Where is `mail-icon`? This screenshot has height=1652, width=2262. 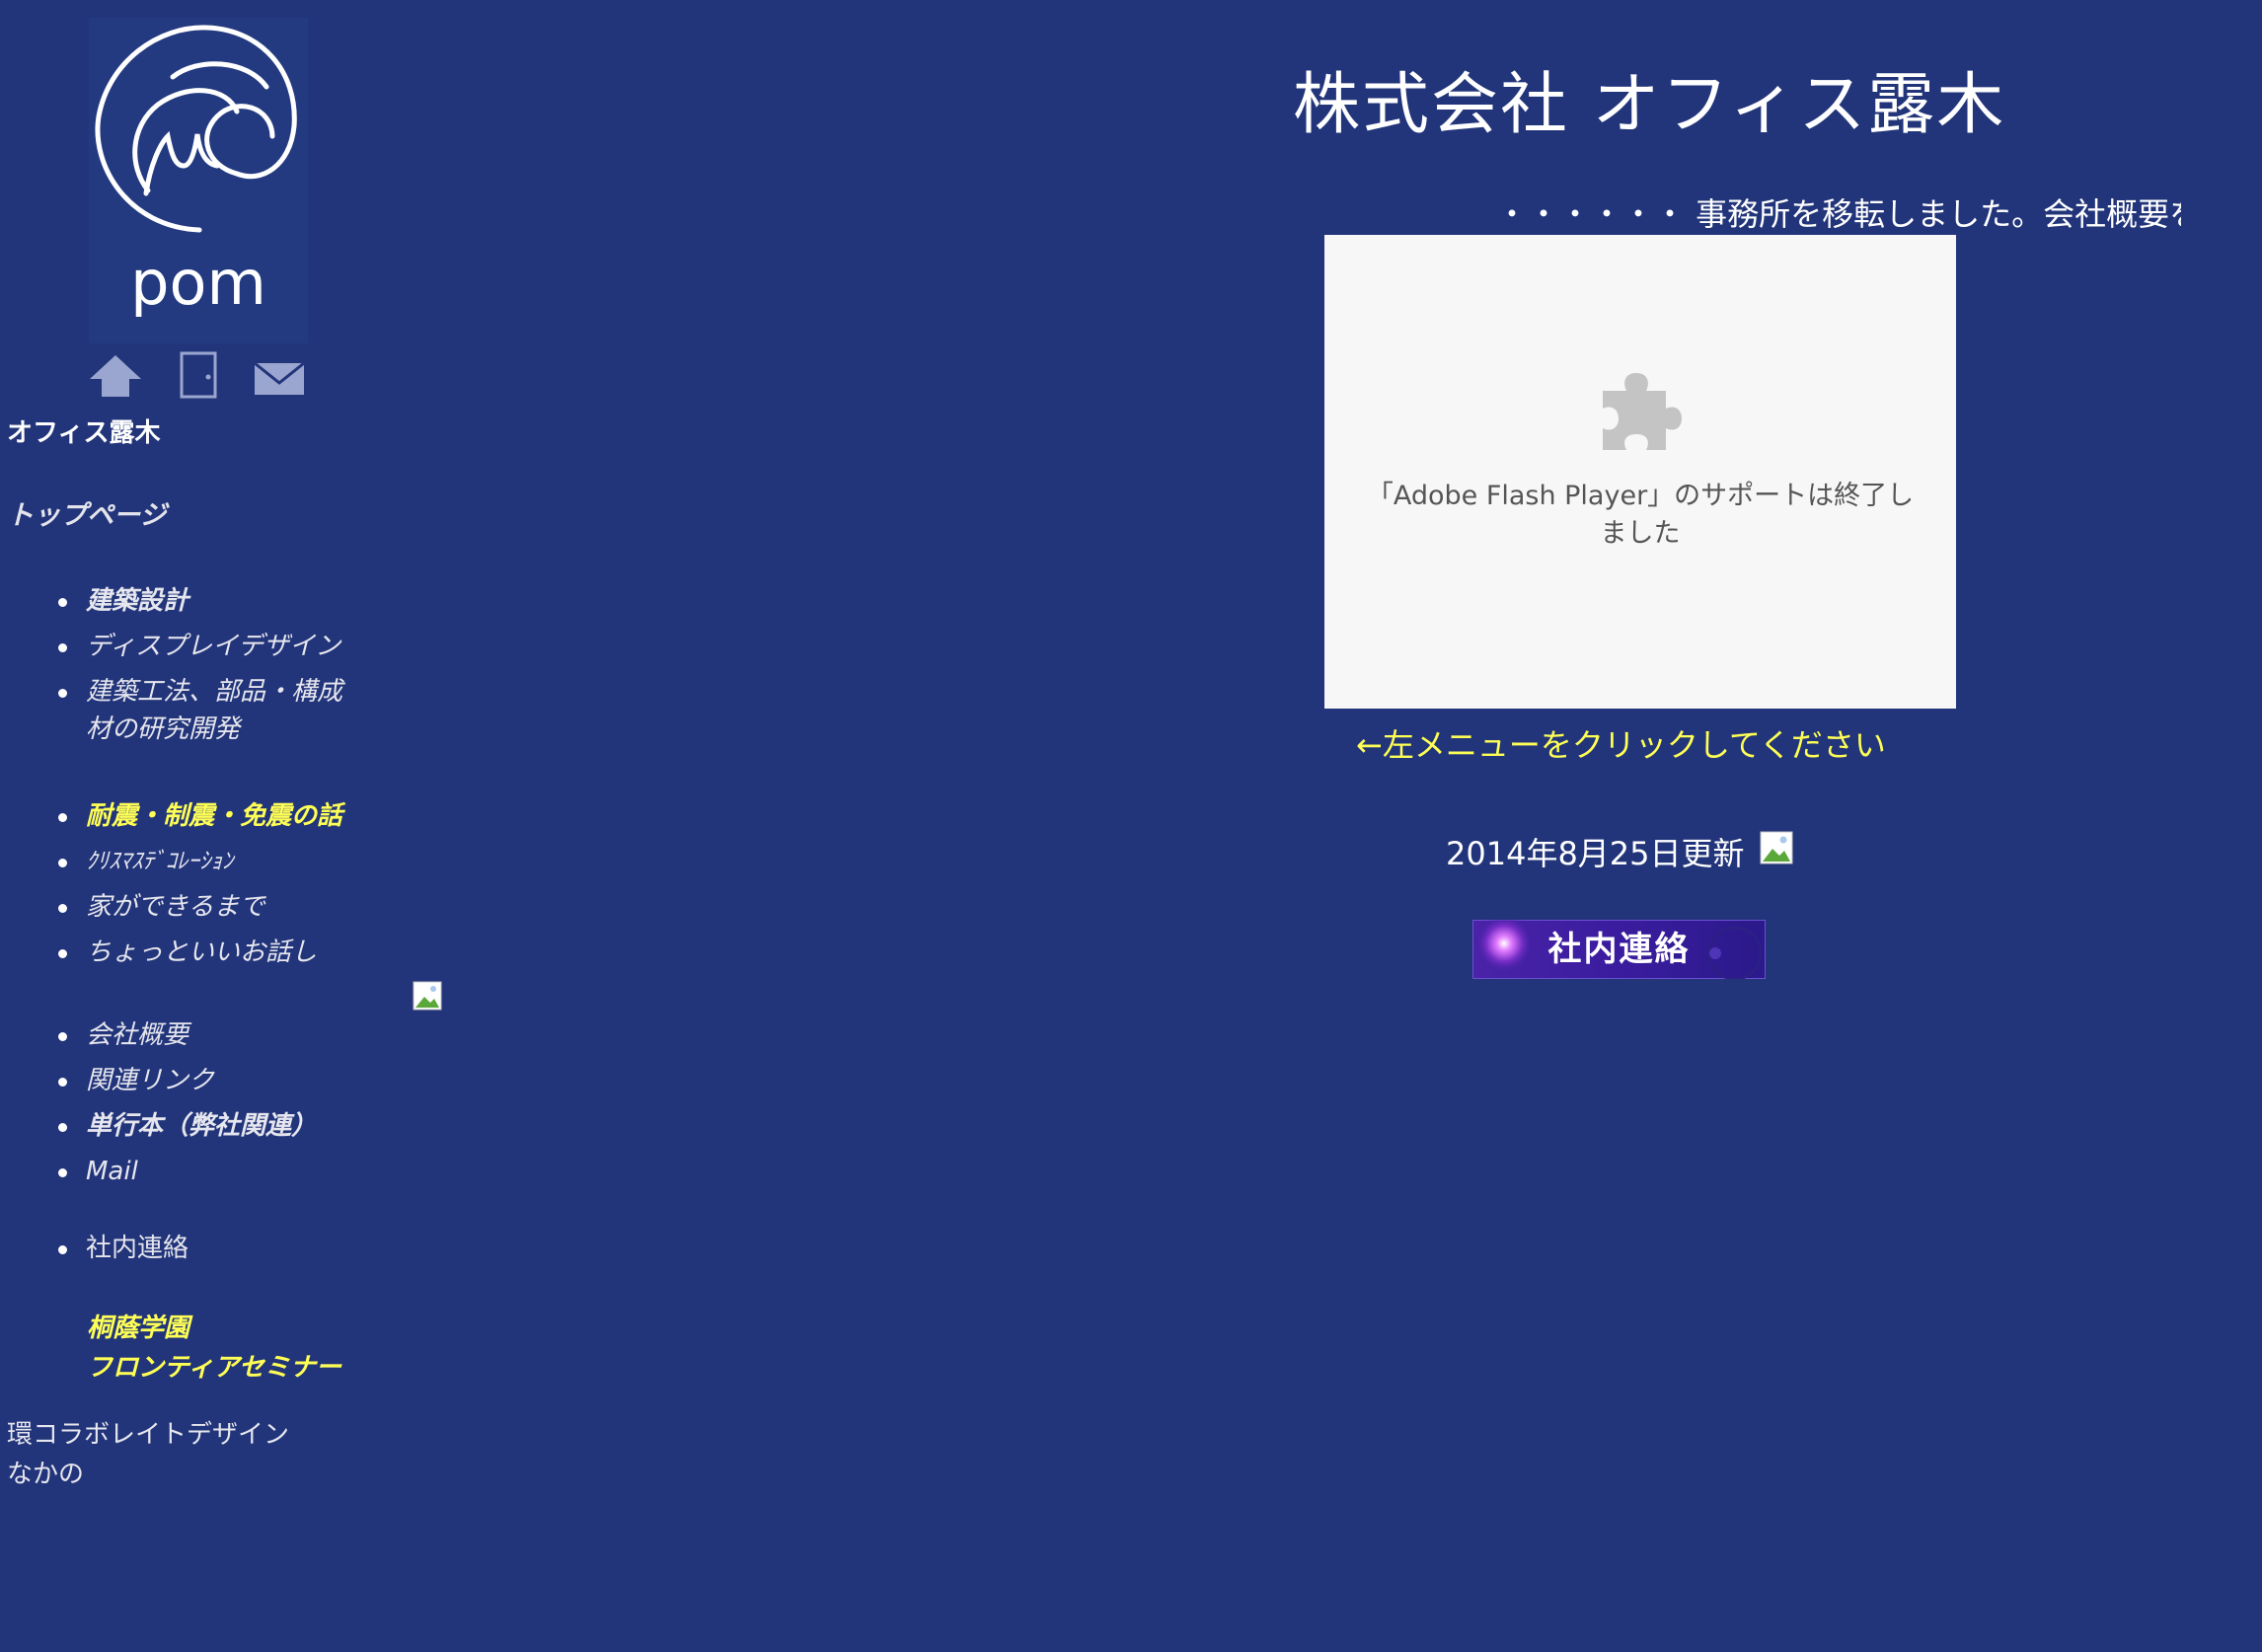
mail-icon is located at coordinates (279, 375).